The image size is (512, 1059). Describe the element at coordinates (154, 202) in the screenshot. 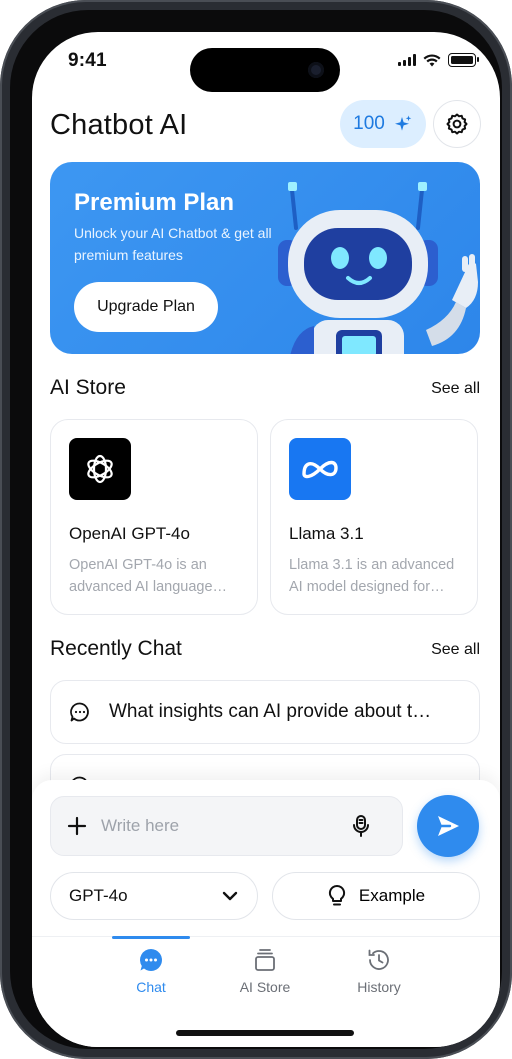

I see `banner-title: Premium Plan` at that location.